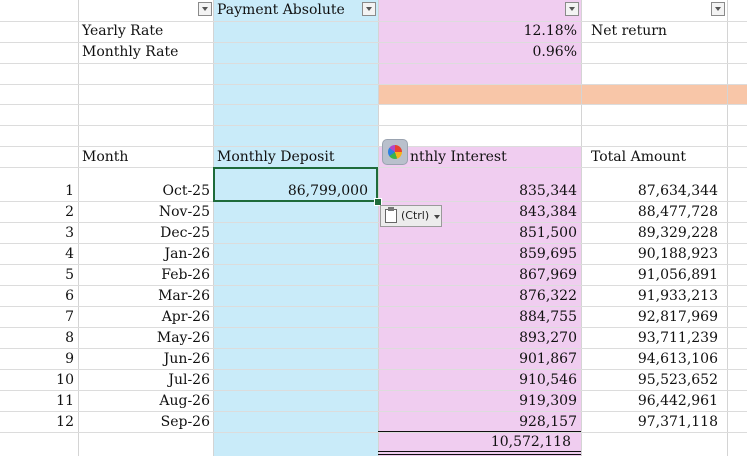  Describe the element at coordinates (144, 275) in the screenshot. I see `month-cell: Feb-26` at that location.